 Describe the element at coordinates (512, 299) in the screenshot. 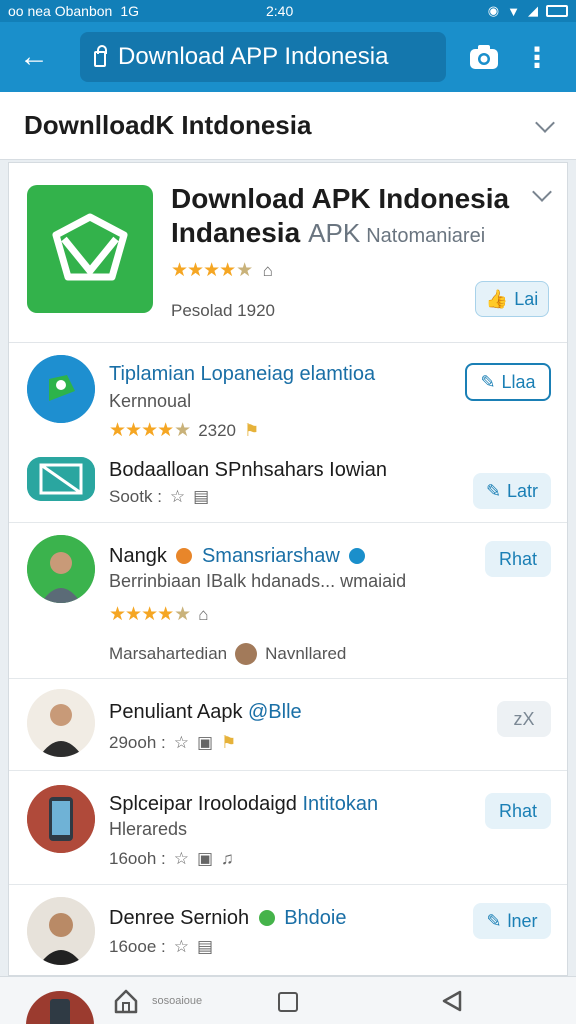

I see `download-button: 👍 Lai` at that location.